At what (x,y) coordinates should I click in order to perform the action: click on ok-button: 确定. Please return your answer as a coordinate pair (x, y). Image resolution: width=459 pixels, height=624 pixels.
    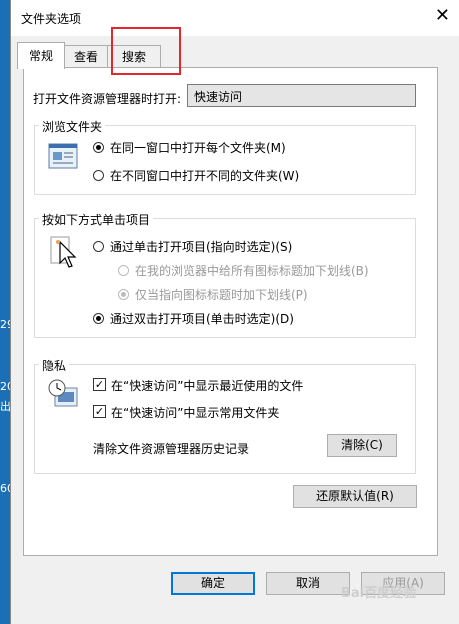
    Looking at the image, I should click on (213, 583).